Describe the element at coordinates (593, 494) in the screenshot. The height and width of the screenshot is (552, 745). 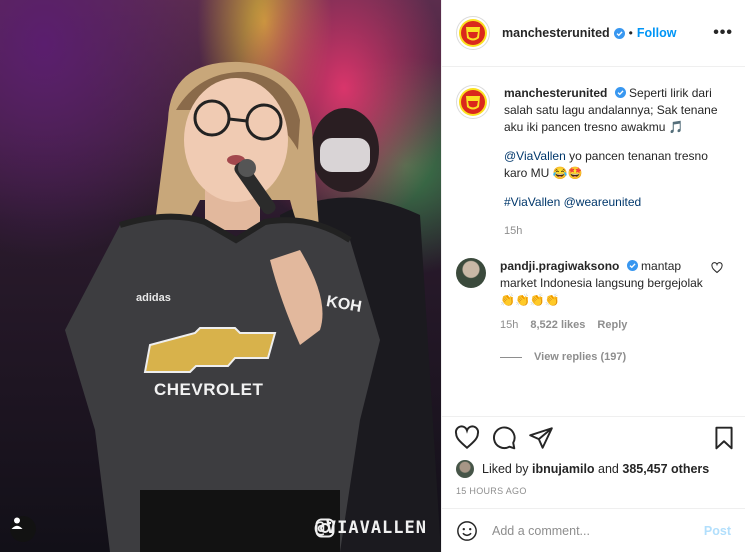
I see `post-timestamp: 15 HOURS AGO` at that location.